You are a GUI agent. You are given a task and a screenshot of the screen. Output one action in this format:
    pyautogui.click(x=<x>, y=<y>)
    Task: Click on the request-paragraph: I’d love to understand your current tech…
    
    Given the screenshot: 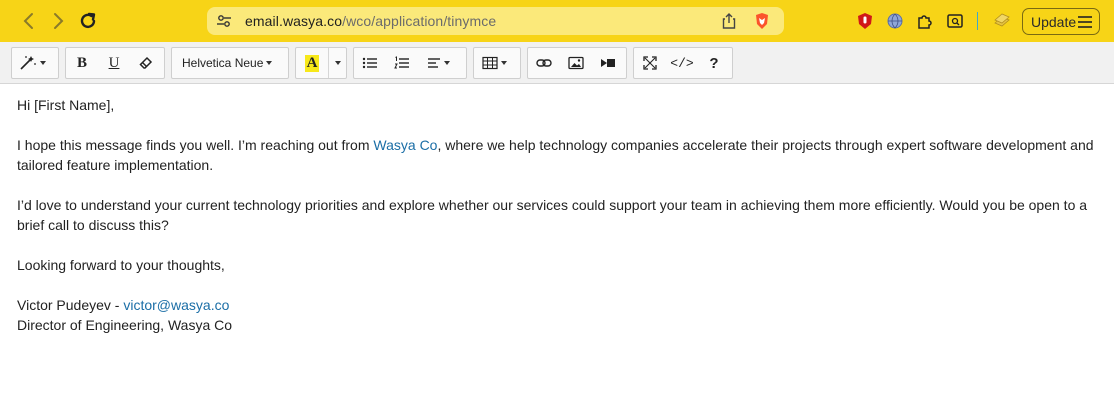 What is the action you would take?
    pyautogui.click(x=552, y=215)
    